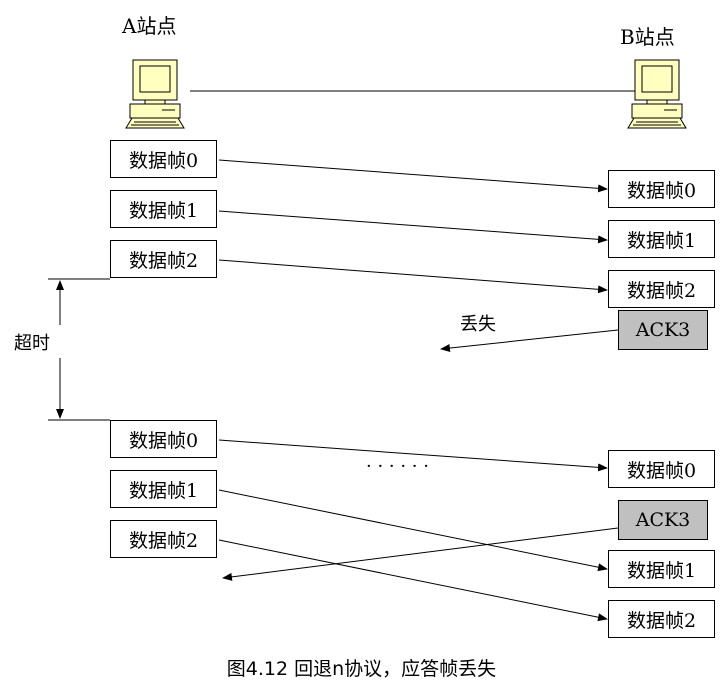  I want to click on lost-label: 丢失, so click(478, 324).